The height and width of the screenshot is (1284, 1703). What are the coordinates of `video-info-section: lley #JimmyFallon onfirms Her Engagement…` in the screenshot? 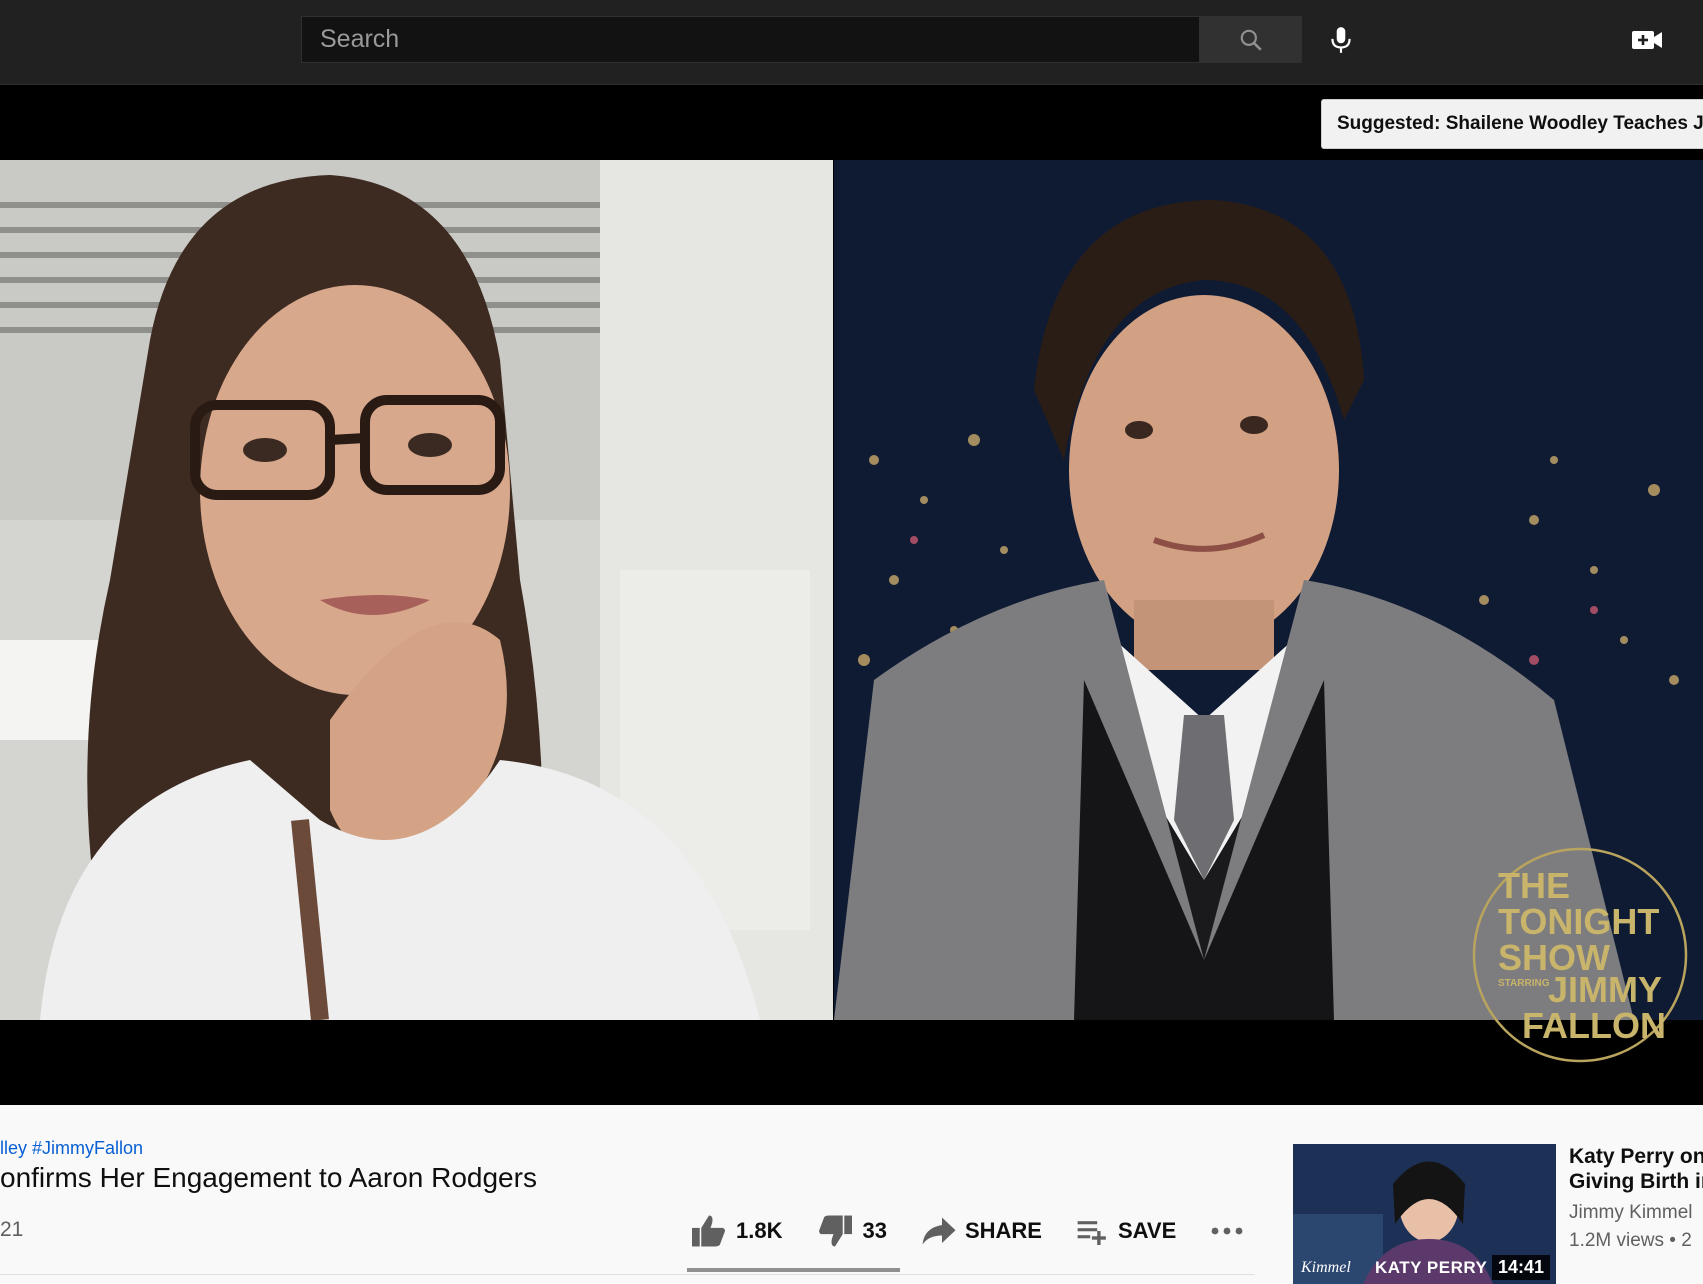 It's located at (851, 1195).